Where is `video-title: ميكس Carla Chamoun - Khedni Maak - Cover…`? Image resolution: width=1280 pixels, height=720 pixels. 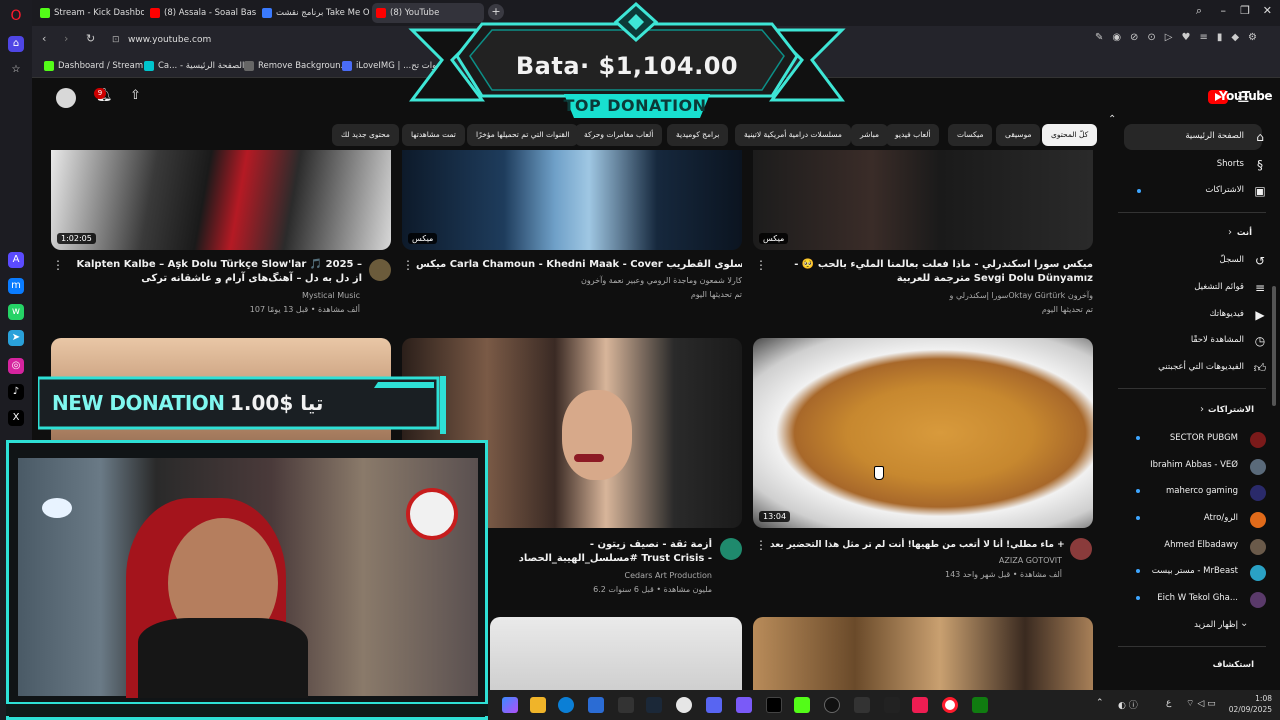 video-title: ميكس Carla Chamoun - Khedni Maak - Cover… is located at coordinates (579, 265).